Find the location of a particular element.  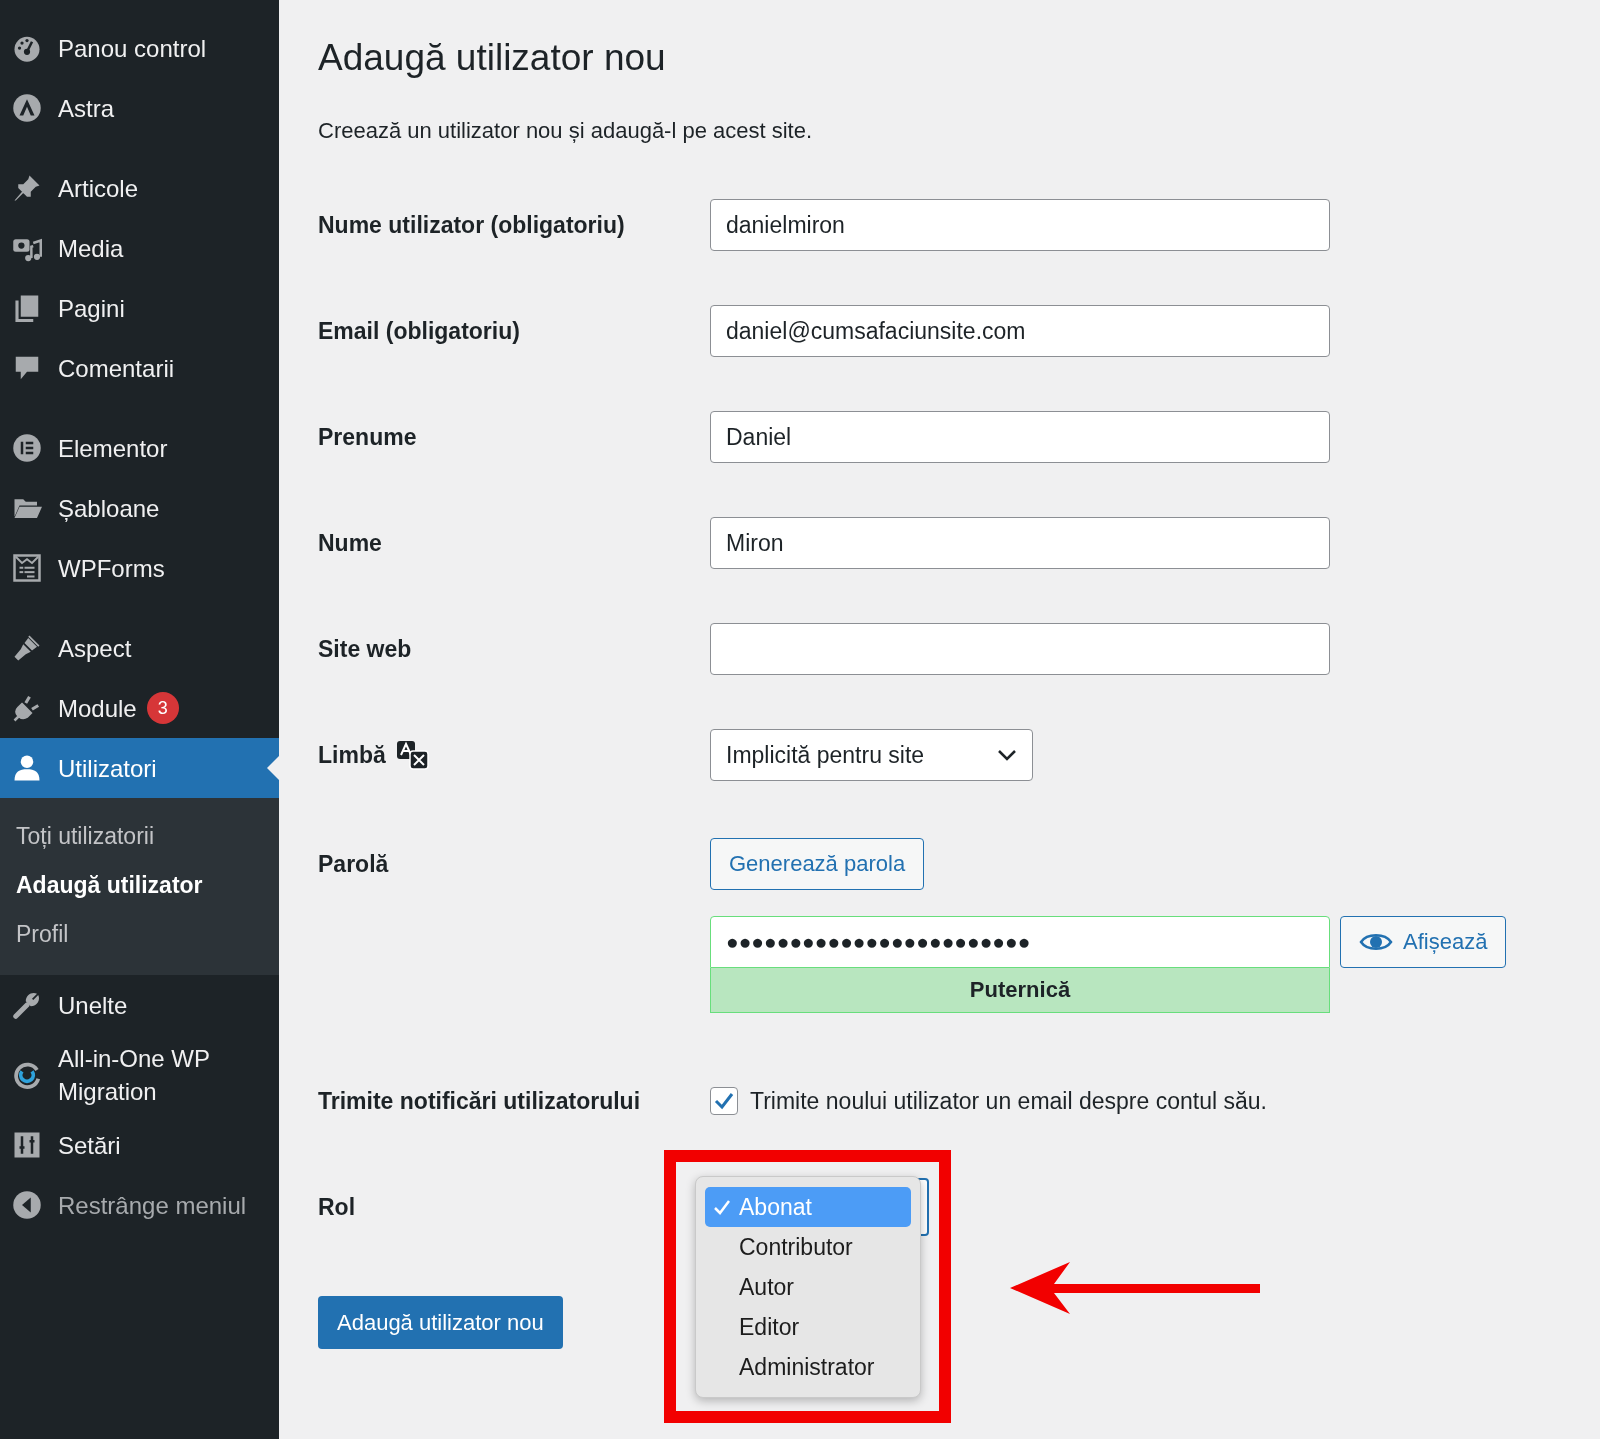

strength-indicator: Puternică is located at coordinates (1020, 990).